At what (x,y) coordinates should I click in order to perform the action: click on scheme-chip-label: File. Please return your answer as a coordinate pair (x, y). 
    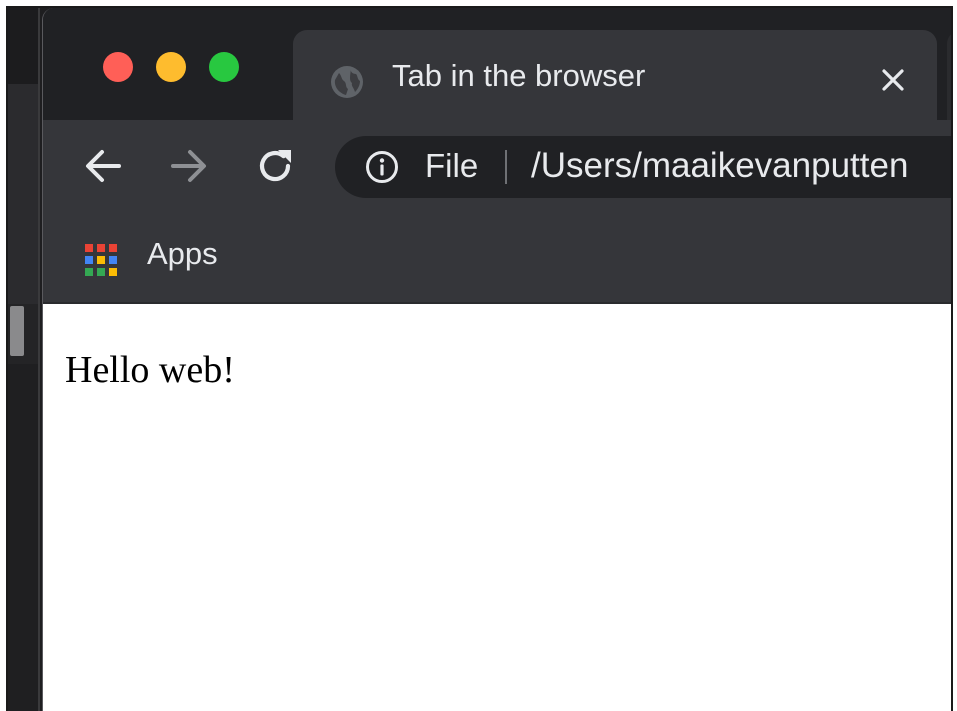
    Looking at the image, I should click on (451, 166).